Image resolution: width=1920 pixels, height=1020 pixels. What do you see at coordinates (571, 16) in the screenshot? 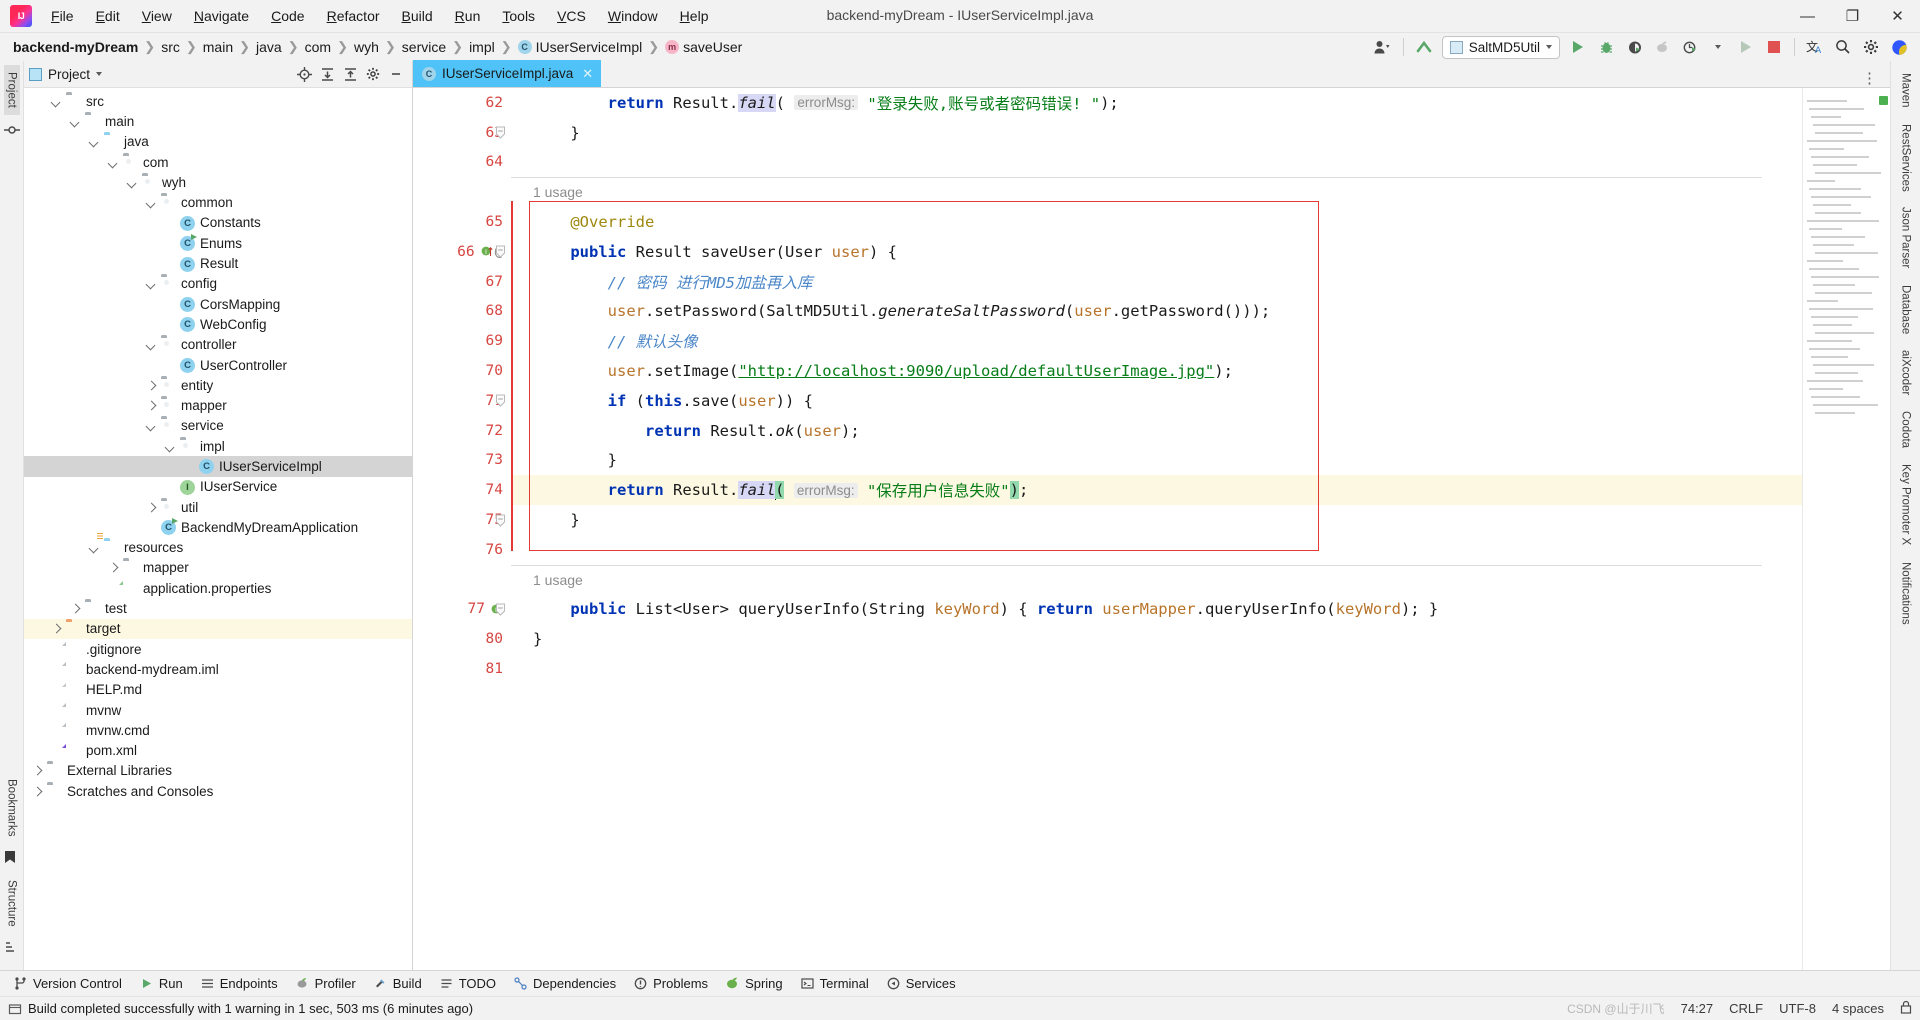
I see `menu-vcs: VCS` at bounding box center [571, 16].